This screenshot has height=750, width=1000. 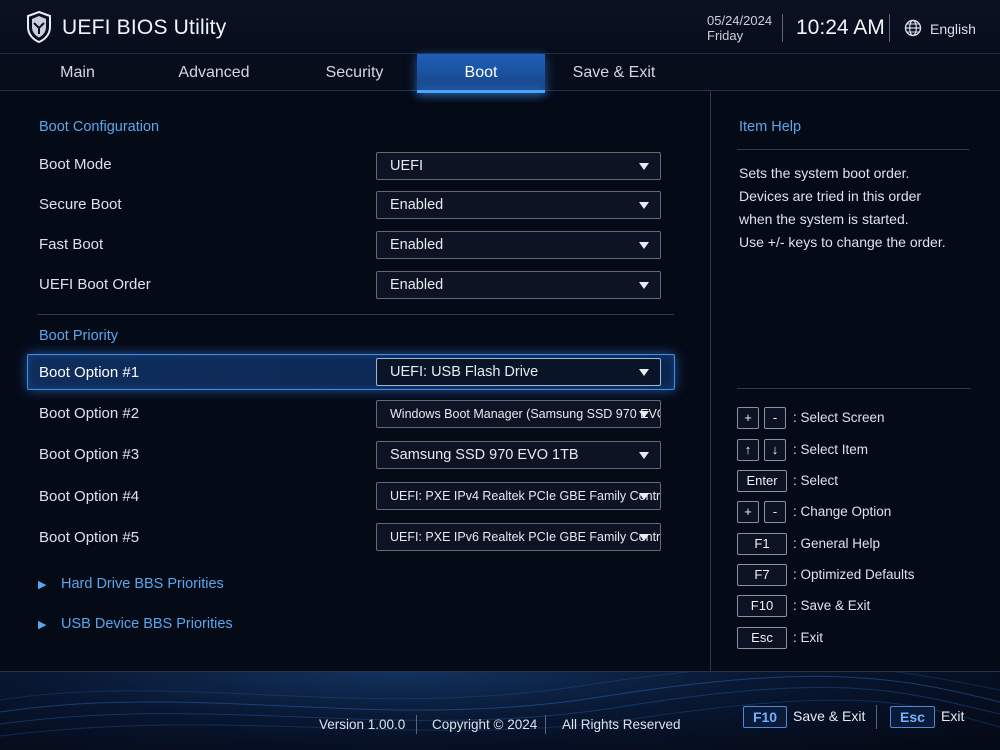 What do you see at coordinates (824, 173) in the screenshot?
I see `help-line: Sets the system boot order.` at bounding box center [824, 173].